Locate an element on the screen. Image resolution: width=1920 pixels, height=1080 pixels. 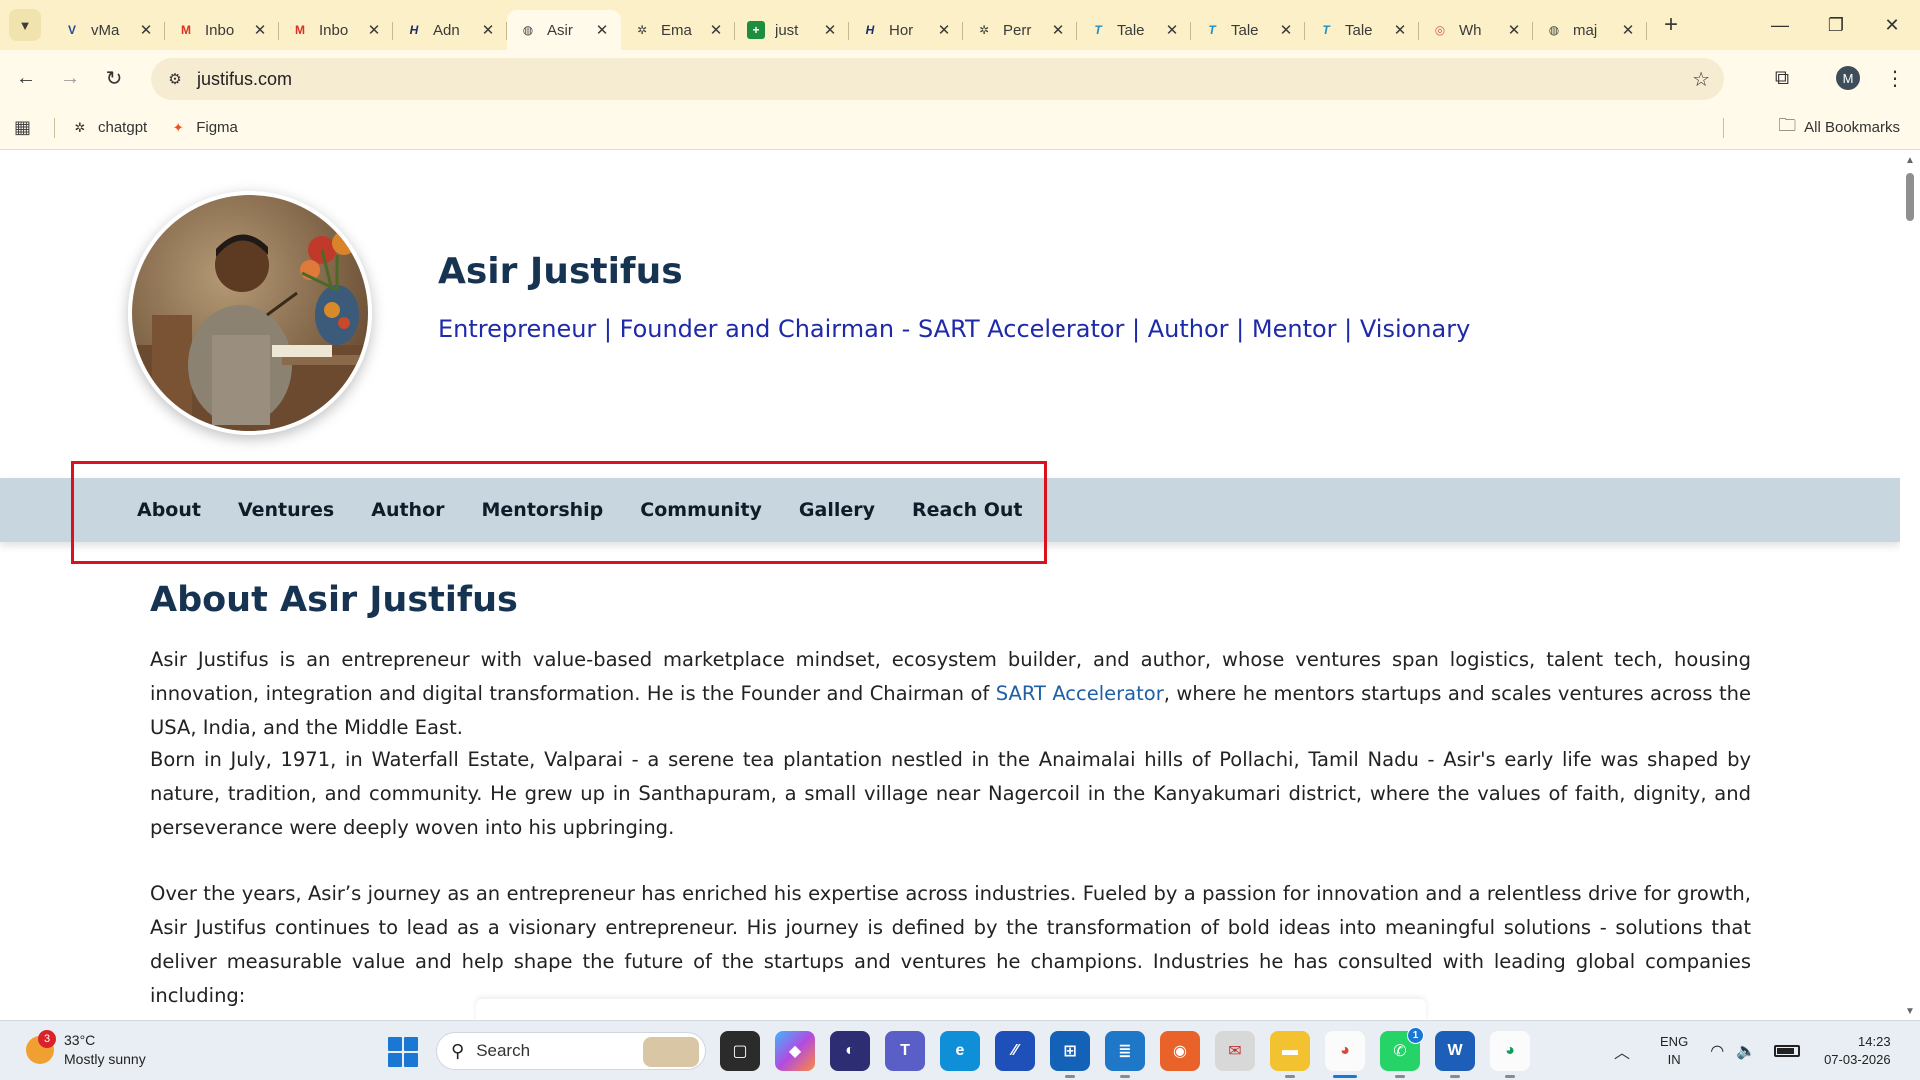
region-code: IN is located at coordinates (1674, 1059).